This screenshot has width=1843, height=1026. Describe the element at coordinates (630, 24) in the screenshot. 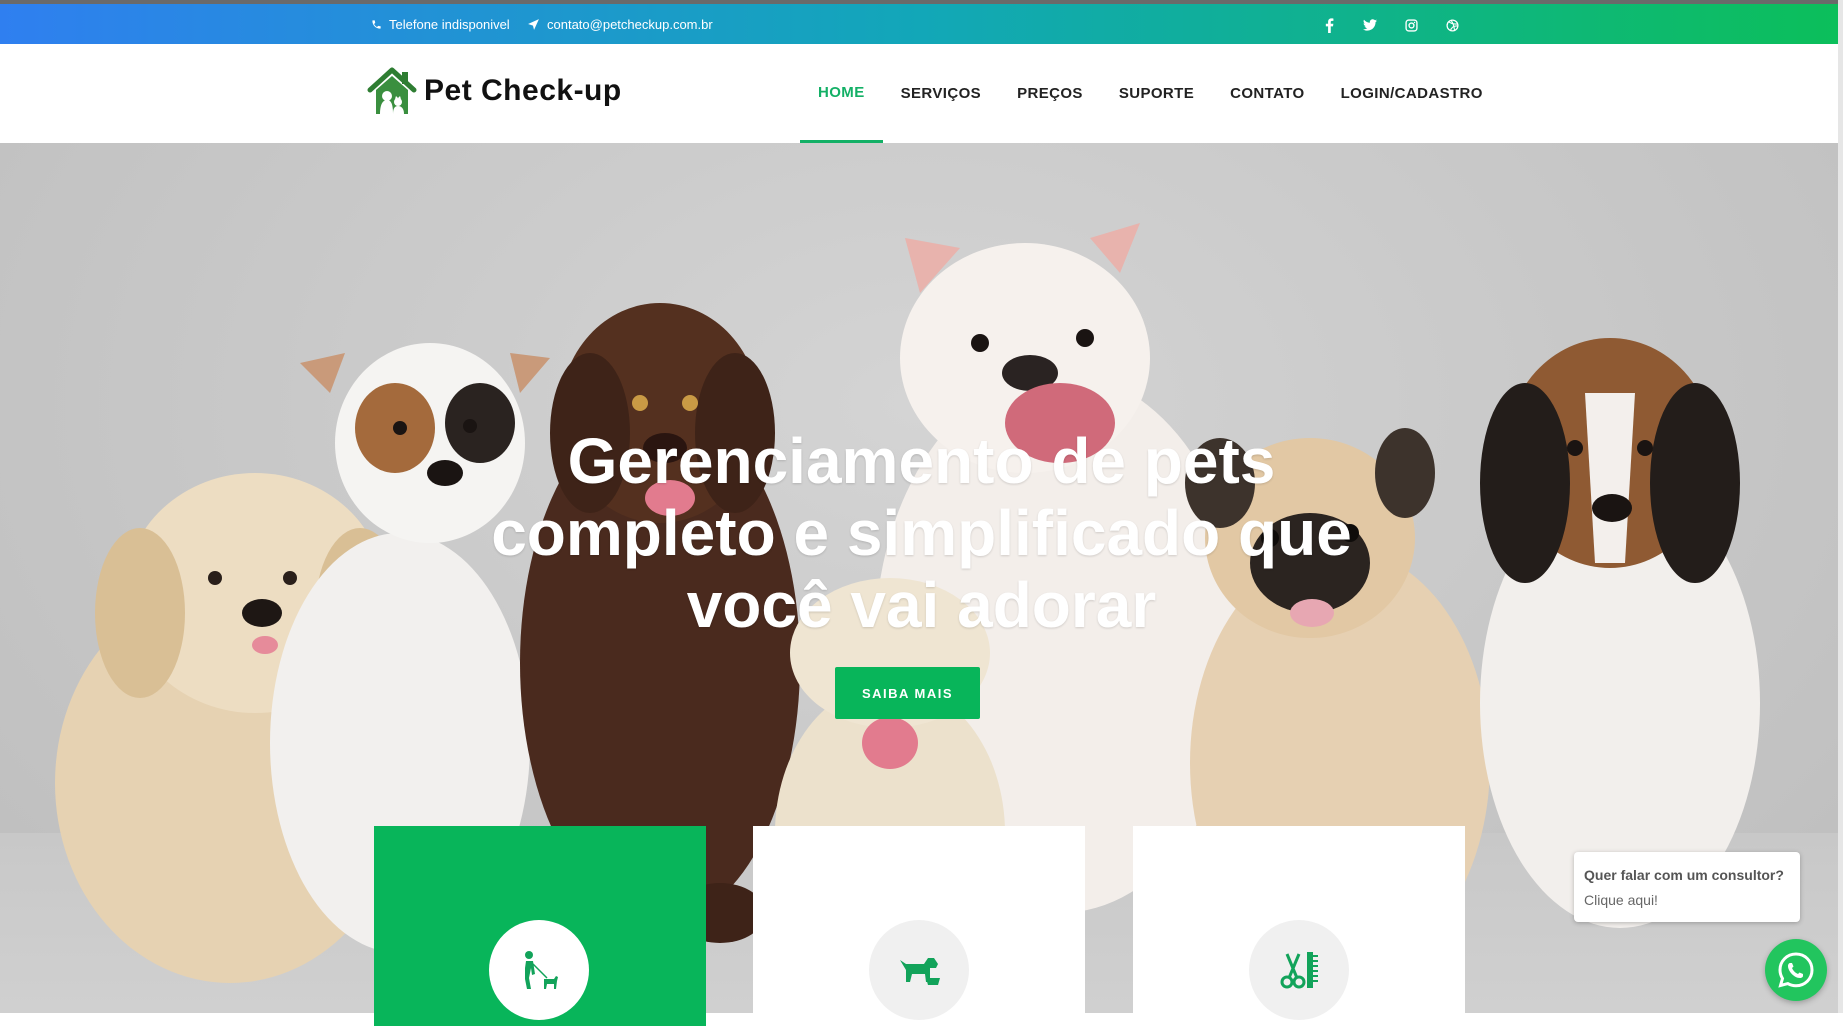

I see `email-text: contato@petcheckup.com.br` at that location.